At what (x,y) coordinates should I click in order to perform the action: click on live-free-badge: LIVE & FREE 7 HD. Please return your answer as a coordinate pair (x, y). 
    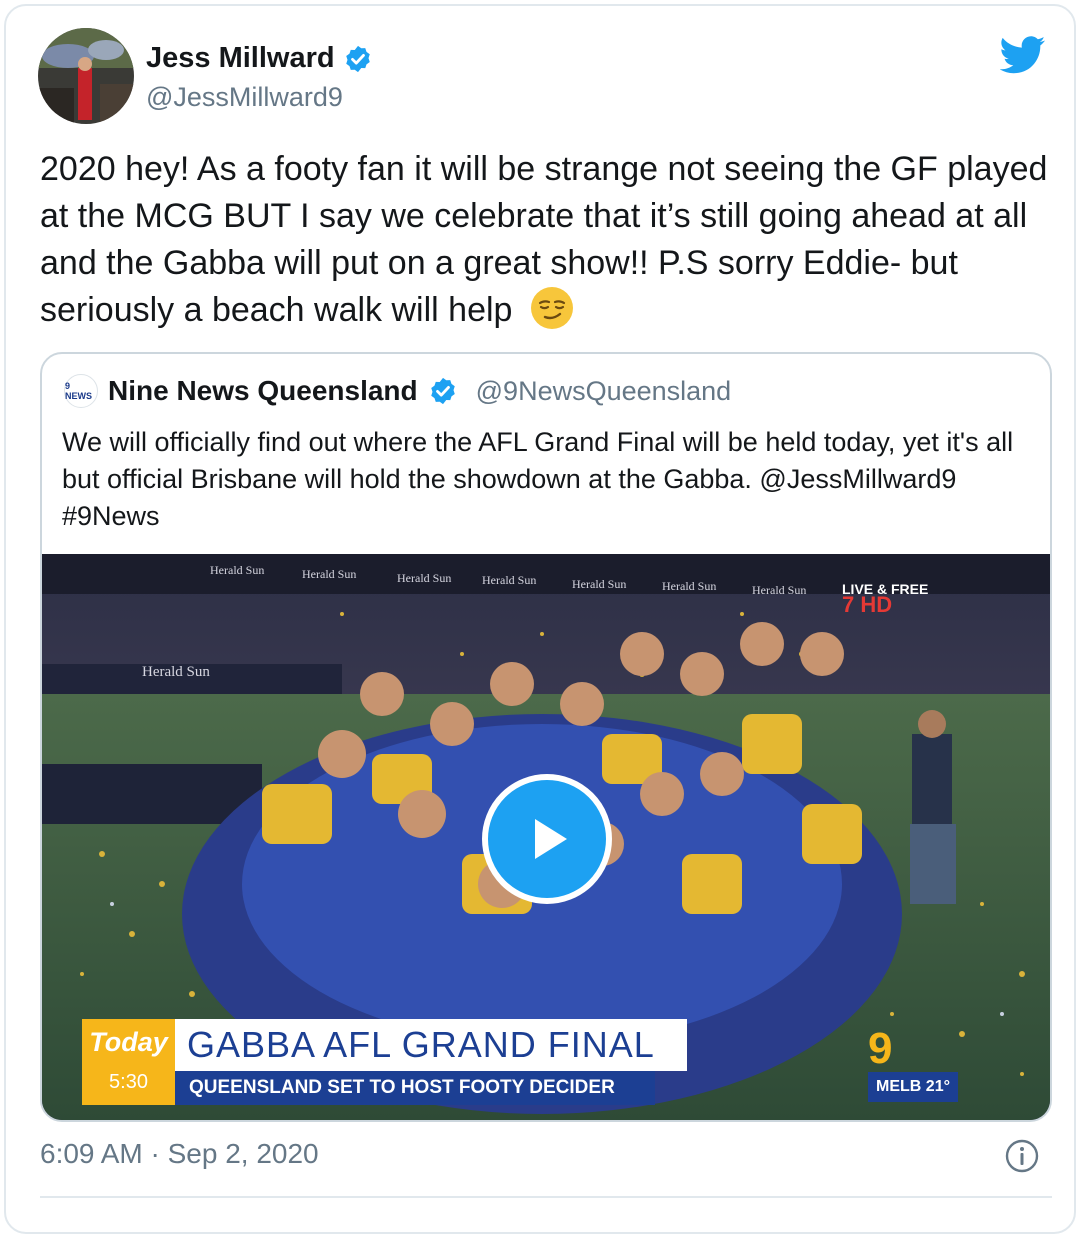
    Looking at the image, I should click on (885, 599).